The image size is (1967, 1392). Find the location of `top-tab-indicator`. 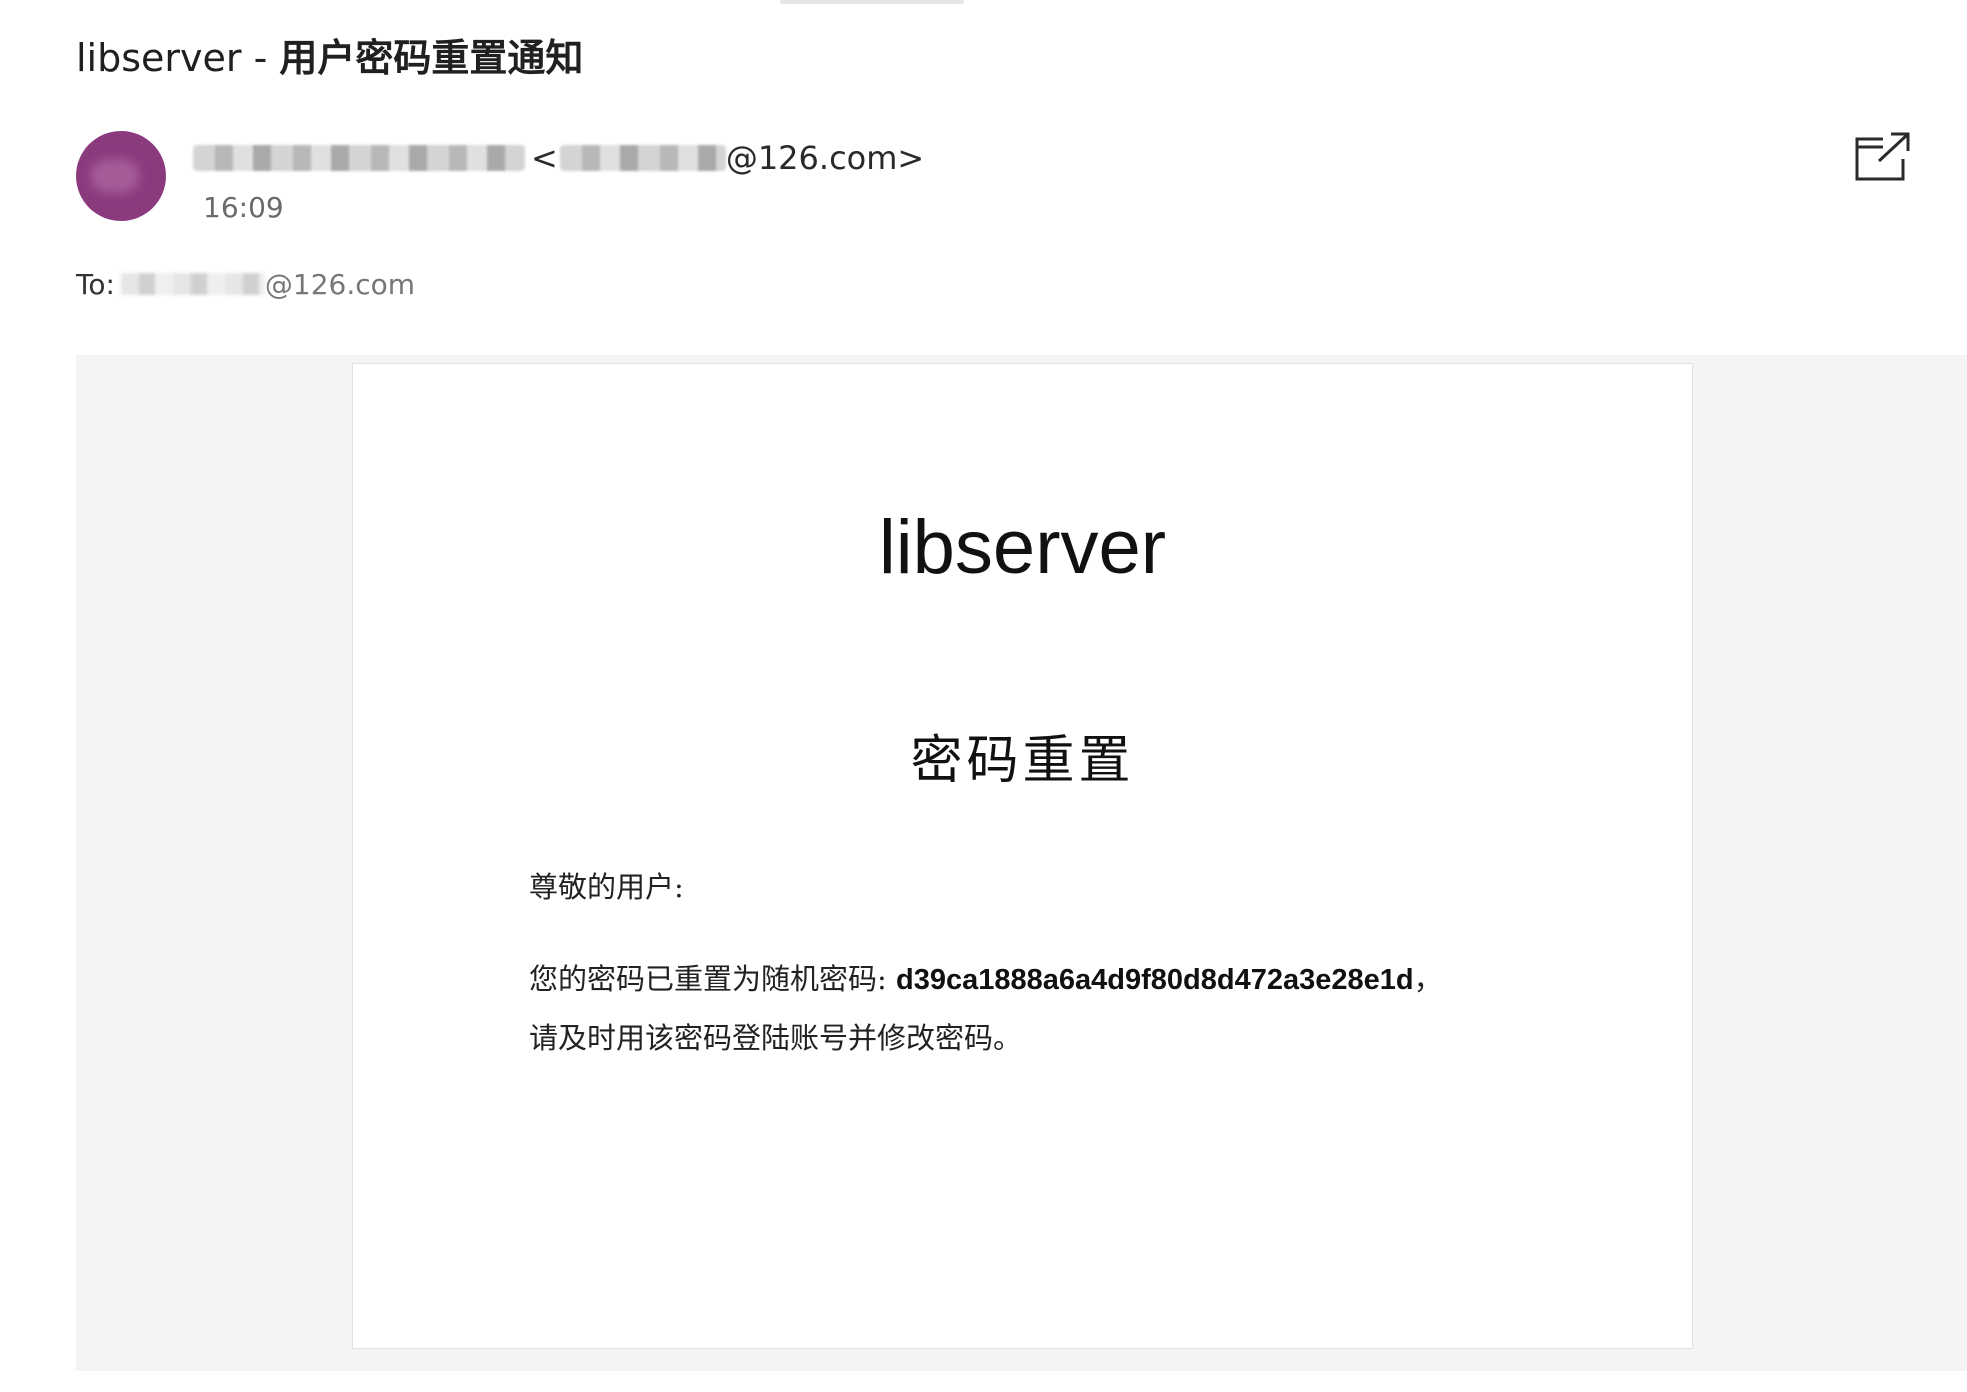

top-tab-indicator is located at coordinates (872, 2).